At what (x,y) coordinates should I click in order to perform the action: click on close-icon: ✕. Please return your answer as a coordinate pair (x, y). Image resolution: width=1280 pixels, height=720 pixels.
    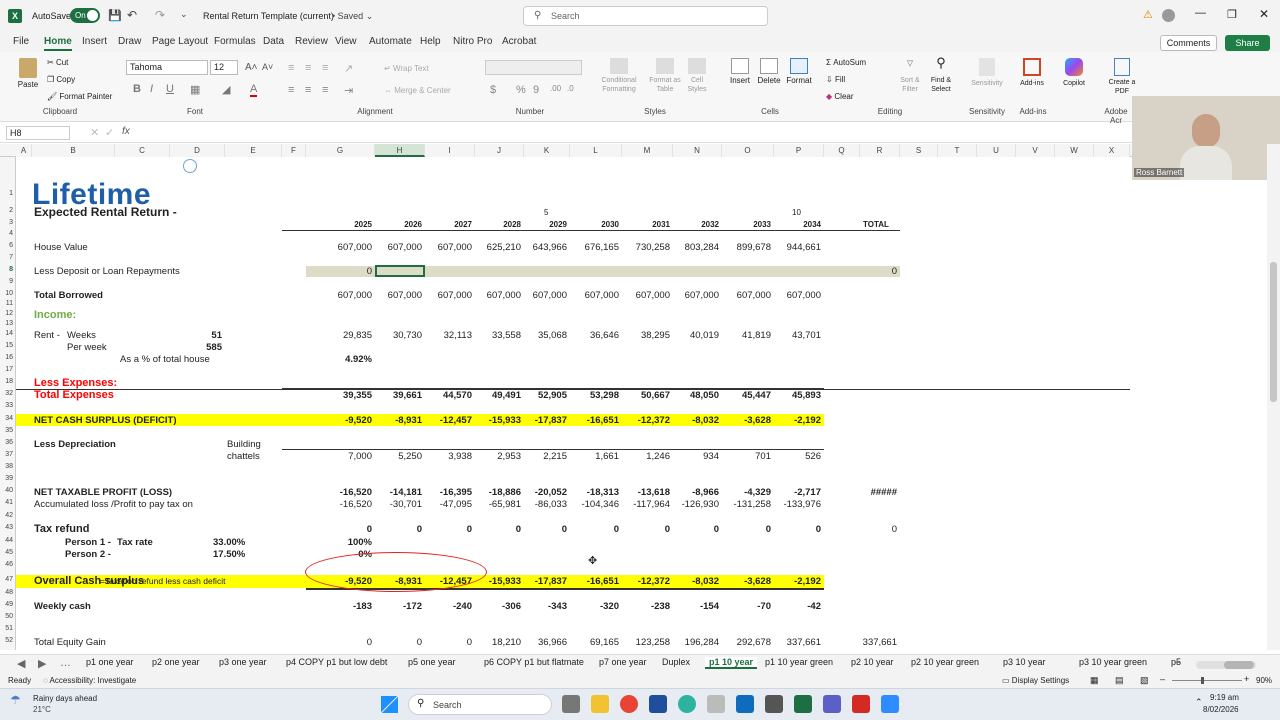
    Looking at the image, I should click on (1264, 14).